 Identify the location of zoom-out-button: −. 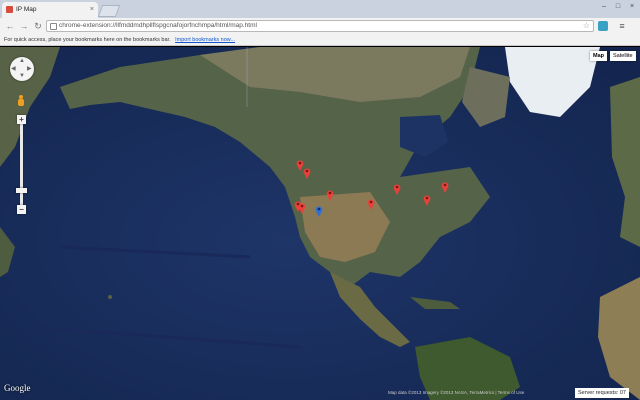
(21, 209).